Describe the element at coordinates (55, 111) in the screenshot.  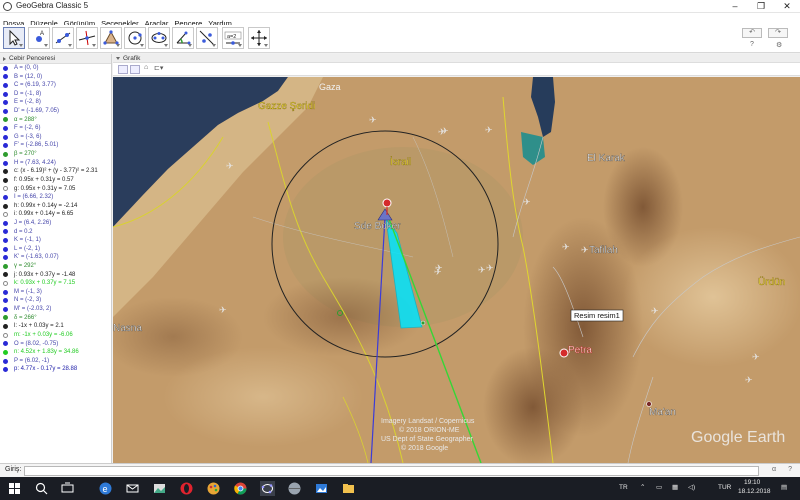
I see `algebra-item: D' = (-1.69, 7.05)` at that location.